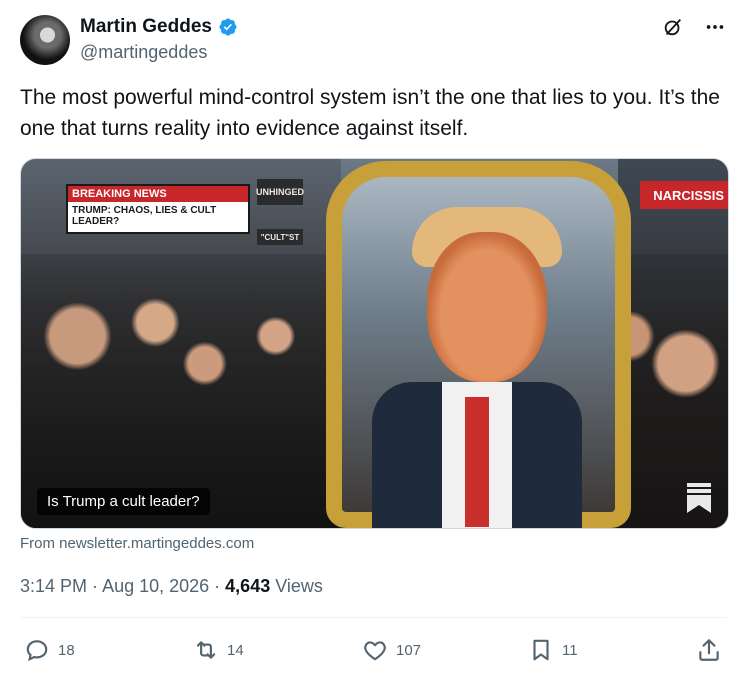 The height and width of the screenshot is (679, 748). What do you see at coordinates (684, 195) in the screenshot?
I see `sign-narcissist: NARCISSIS` at bounding box center [684, 195].